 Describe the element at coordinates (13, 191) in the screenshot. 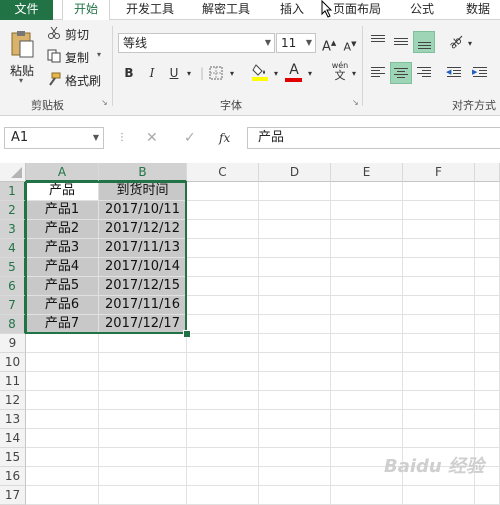

I see `row-header-1: 1` at that location.